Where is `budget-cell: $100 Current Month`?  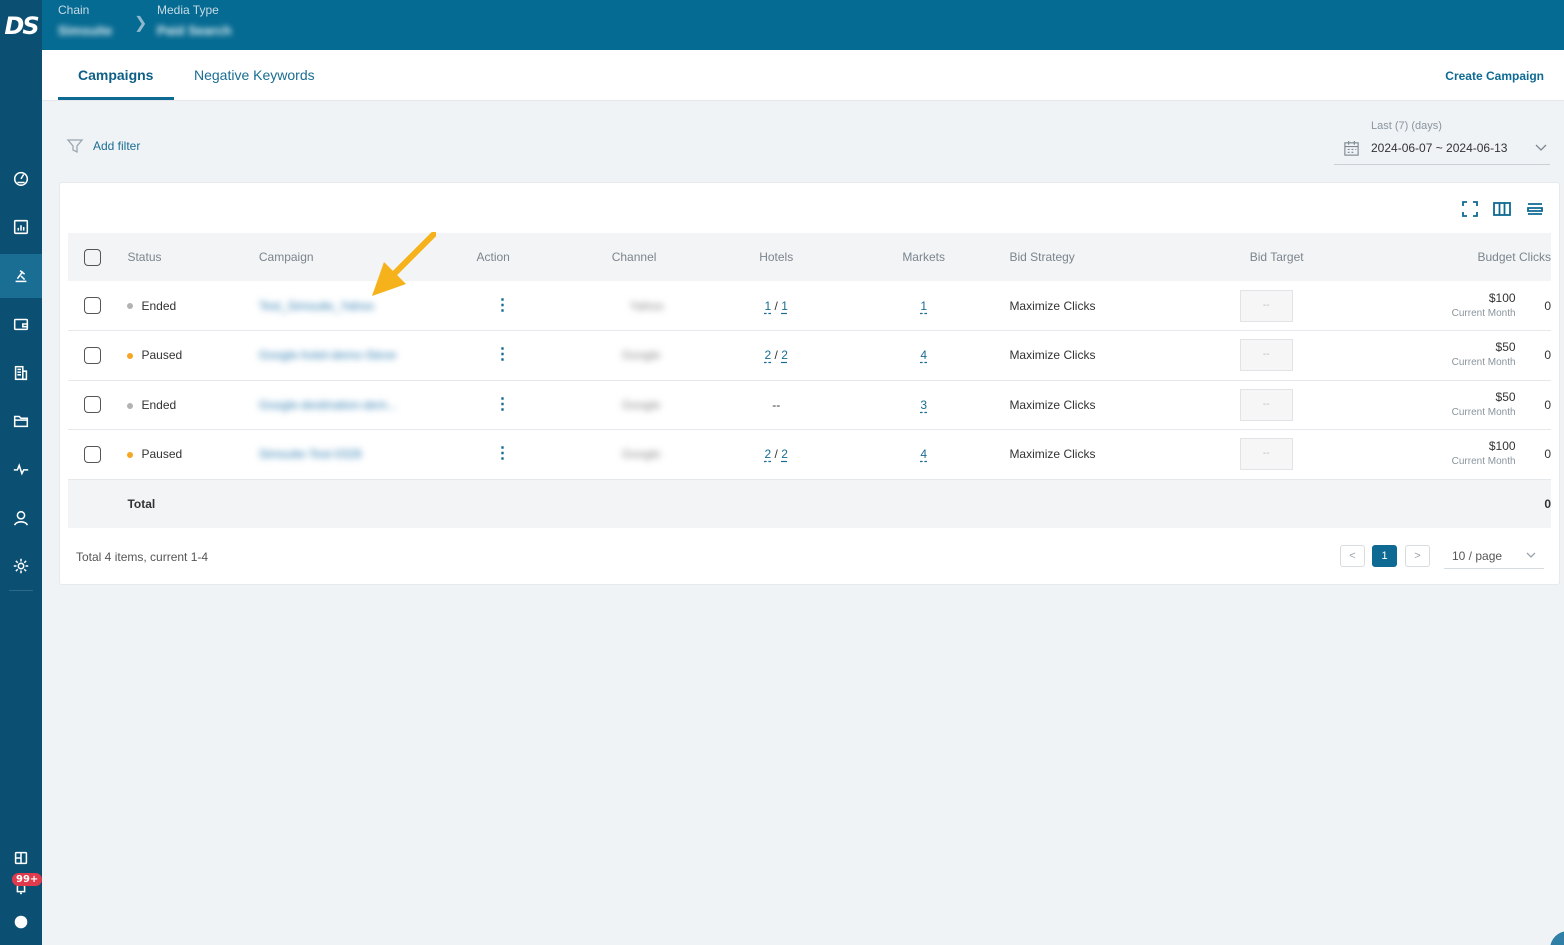 budget-cell: $100 Current Month is located at coordinates (1459, 455).